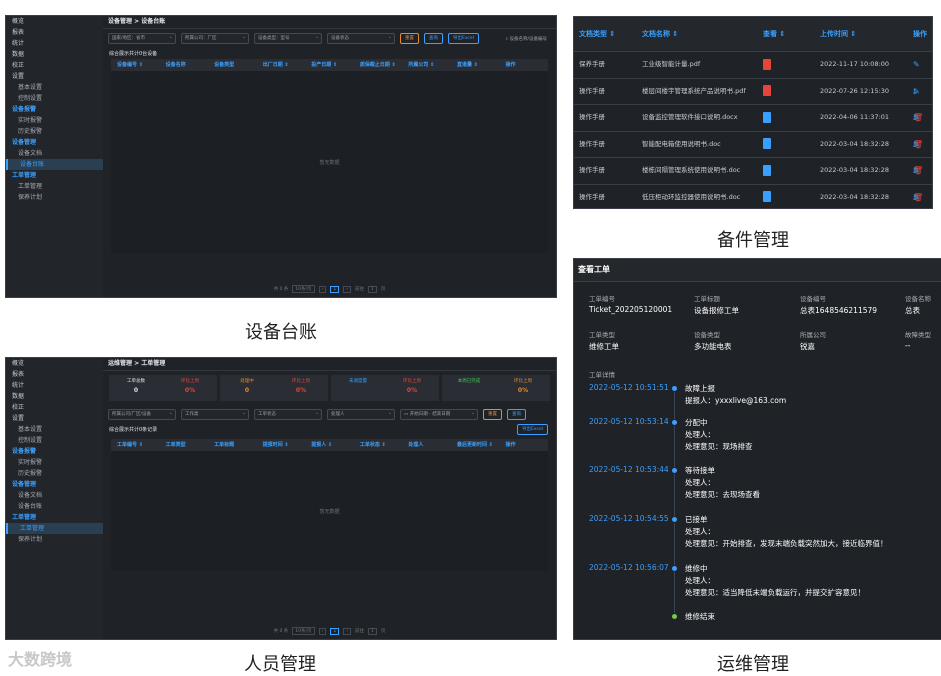 The image size is (941, 676). I want to click on column-header: 提报时间 ⇕, so click(281, 445).